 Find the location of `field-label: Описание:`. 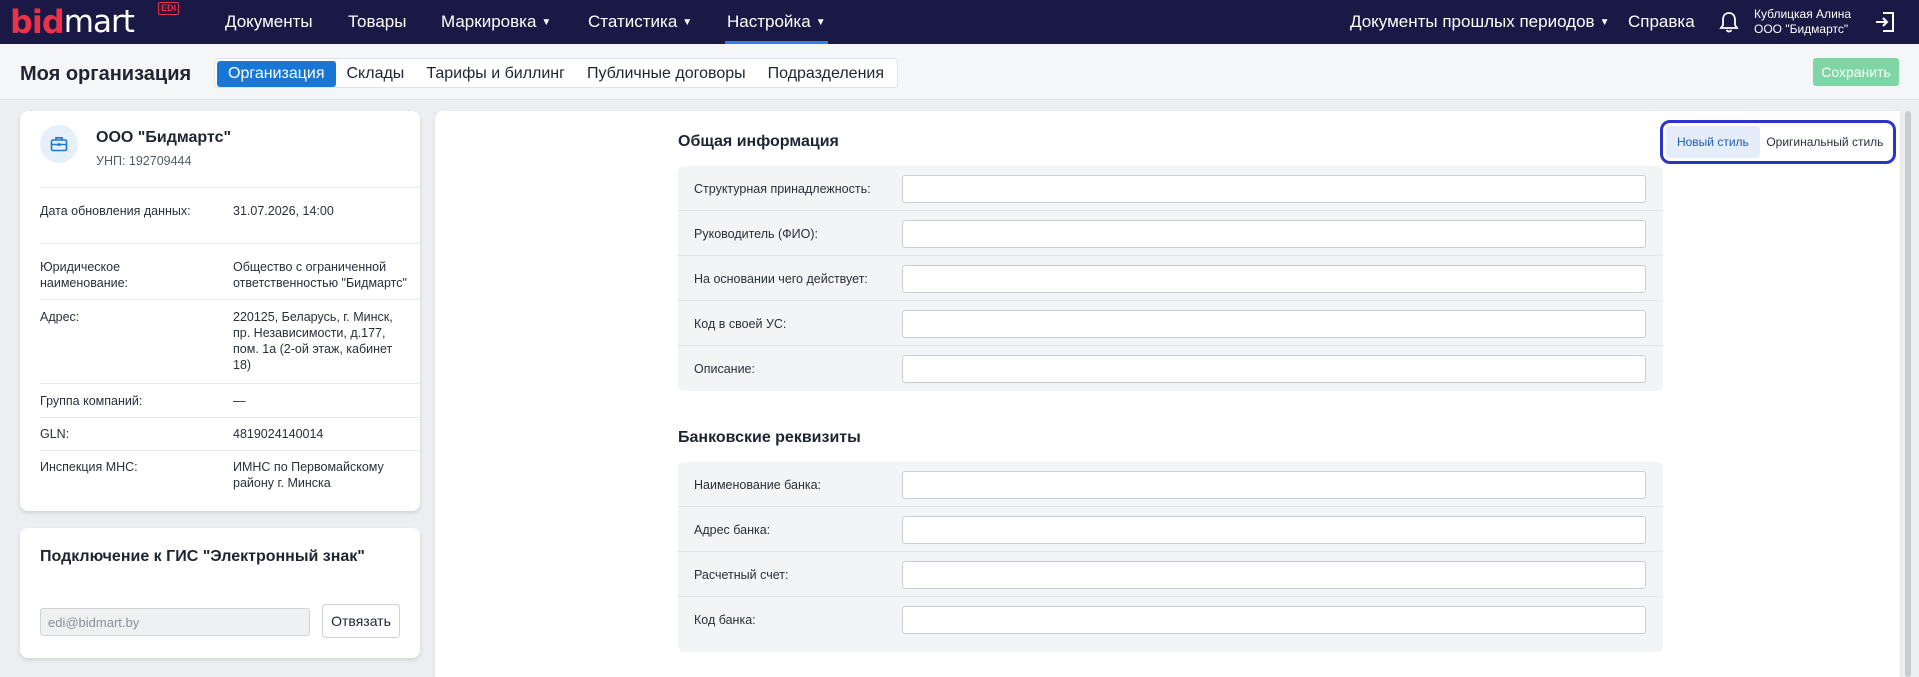

field-label: Описание: is located at coordinates (724, 369).